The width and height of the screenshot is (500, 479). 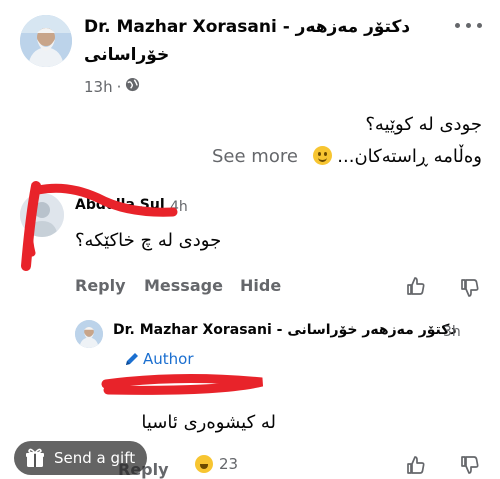 I want to click on globe-icon, so click(x=132, y=86).